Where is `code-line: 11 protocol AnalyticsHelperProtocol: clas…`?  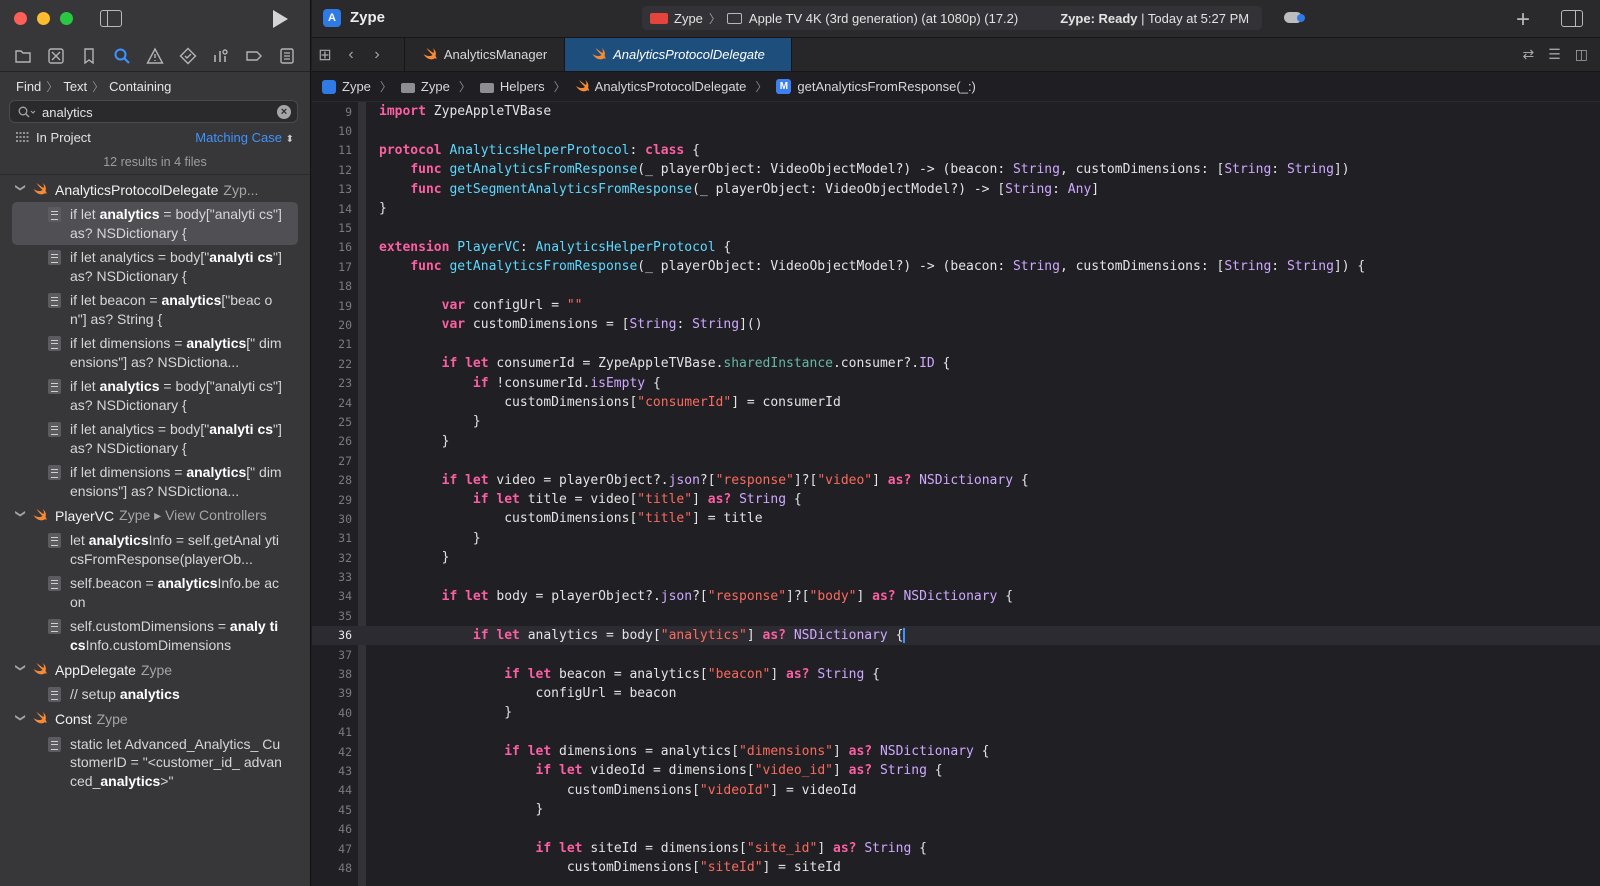 code-line: 11 protocol AnalyticsHelperProtocol: clas… is located at coordinates (956, 150).